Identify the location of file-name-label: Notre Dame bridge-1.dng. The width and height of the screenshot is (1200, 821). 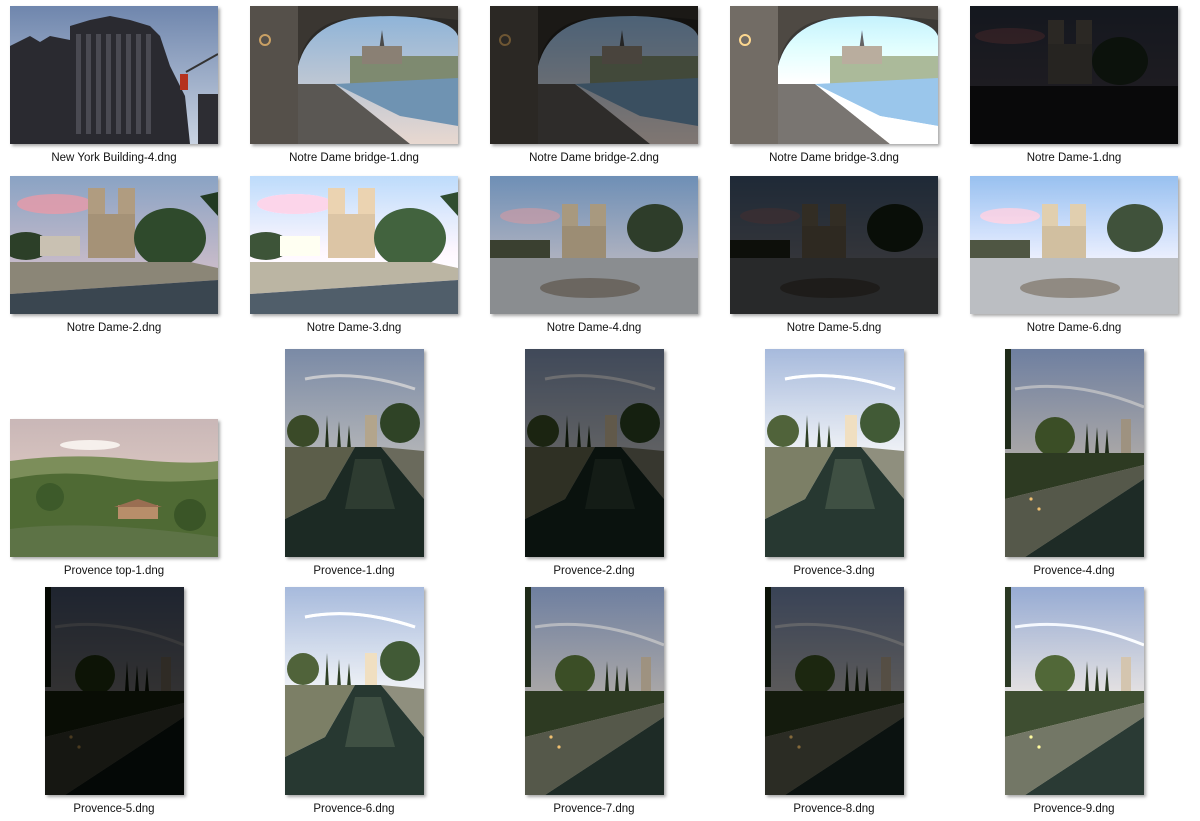
(354, 158).